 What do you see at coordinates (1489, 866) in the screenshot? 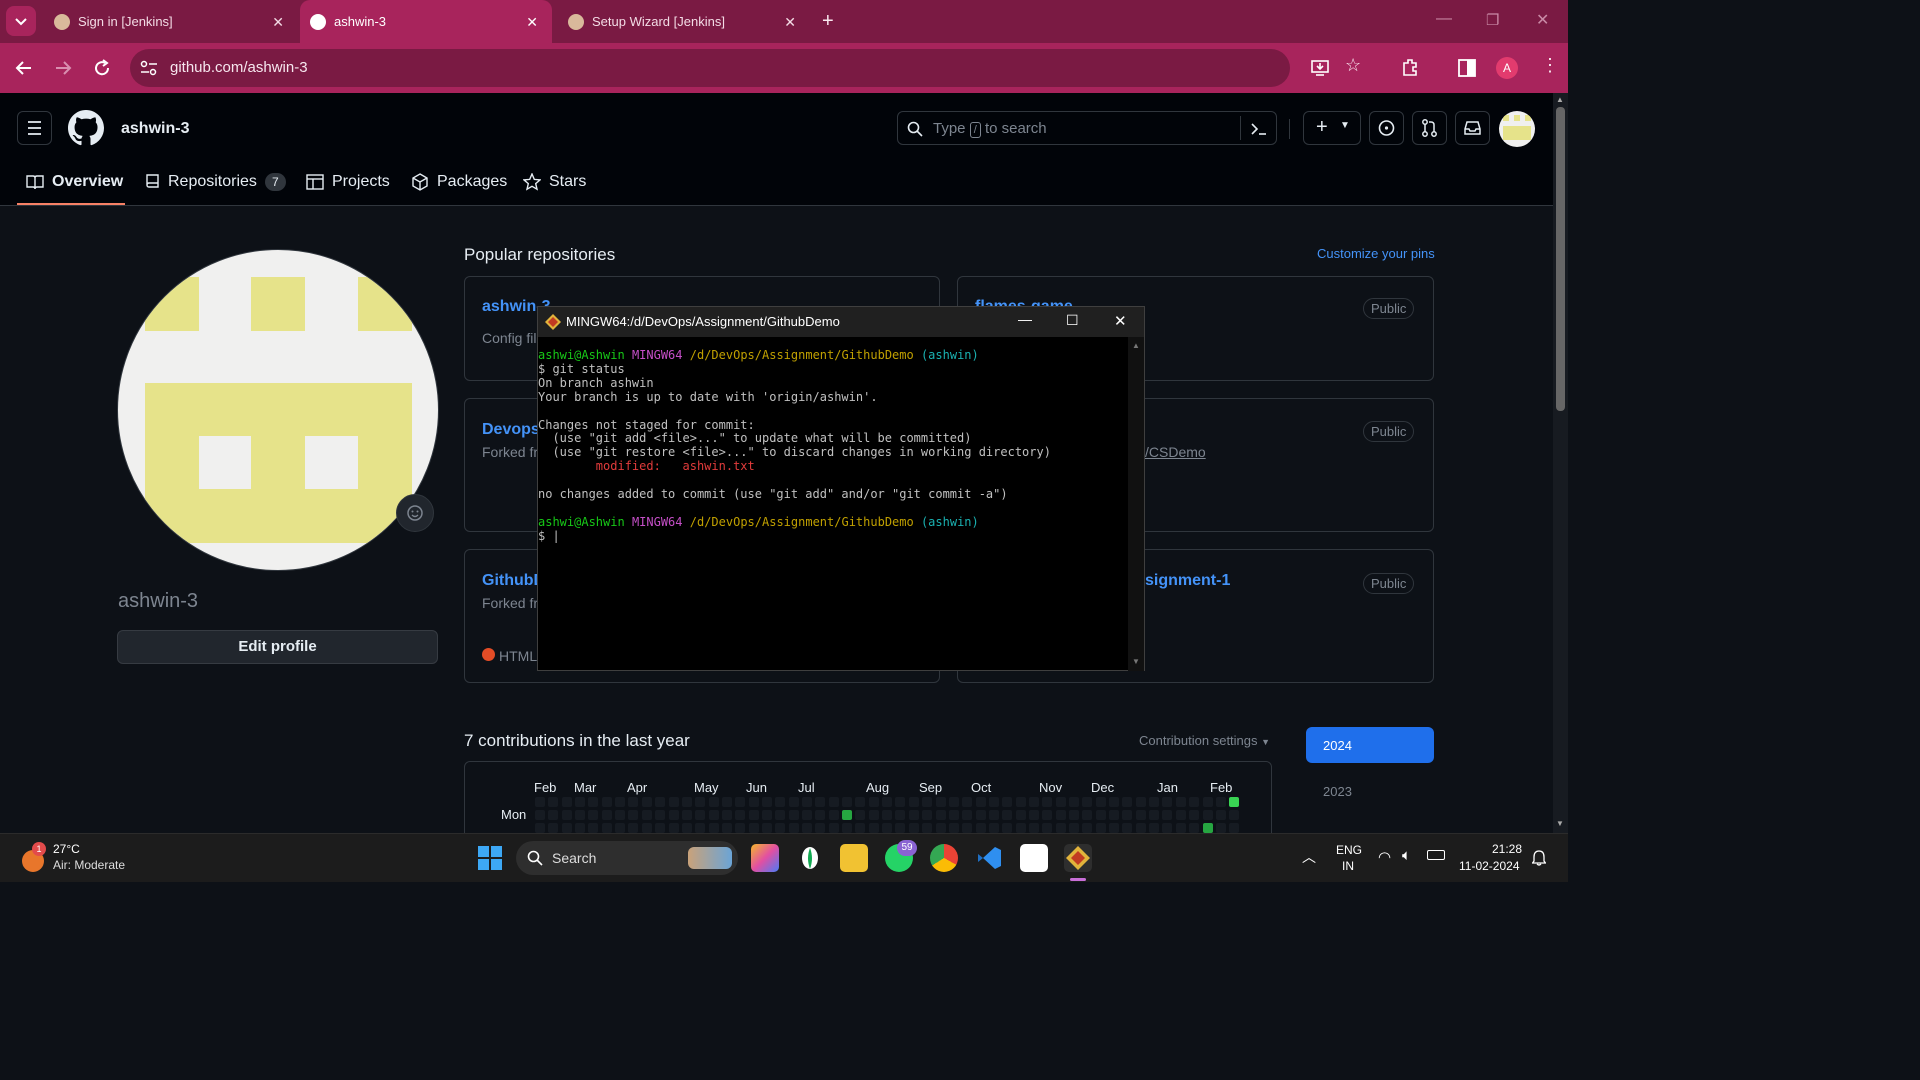
I see `clock-date: 11-02-2024` at bounding box center [1489, 866].